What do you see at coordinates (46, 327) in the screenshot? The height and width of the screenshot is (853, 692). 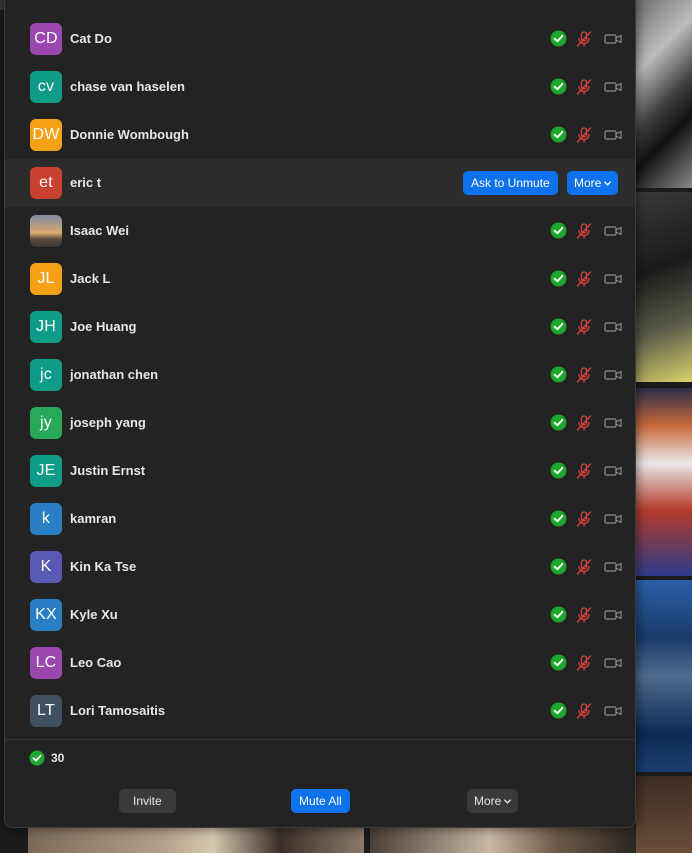 I see `avatar: JH` at bounding box center [46, 327].